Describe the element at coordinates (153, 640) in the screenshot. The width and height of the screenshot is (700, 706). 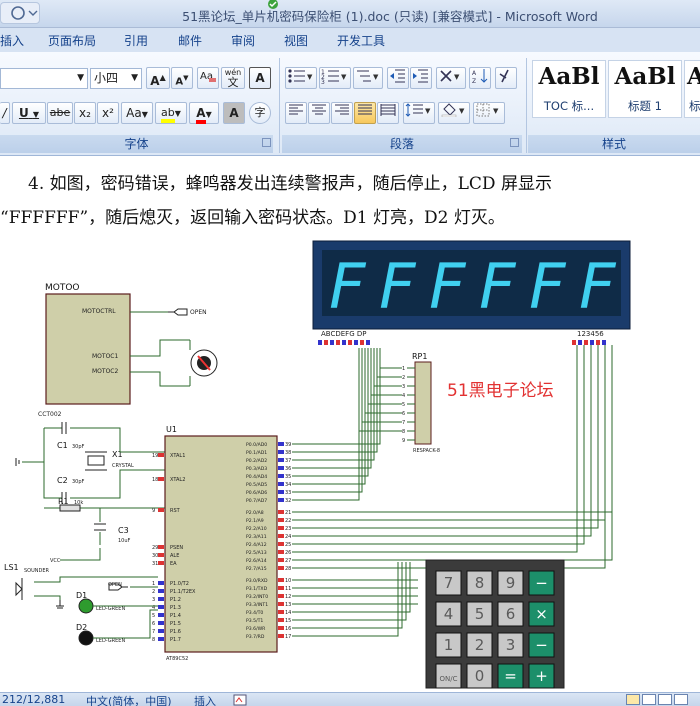
I see `mcu-pin-num: 8` at that location.